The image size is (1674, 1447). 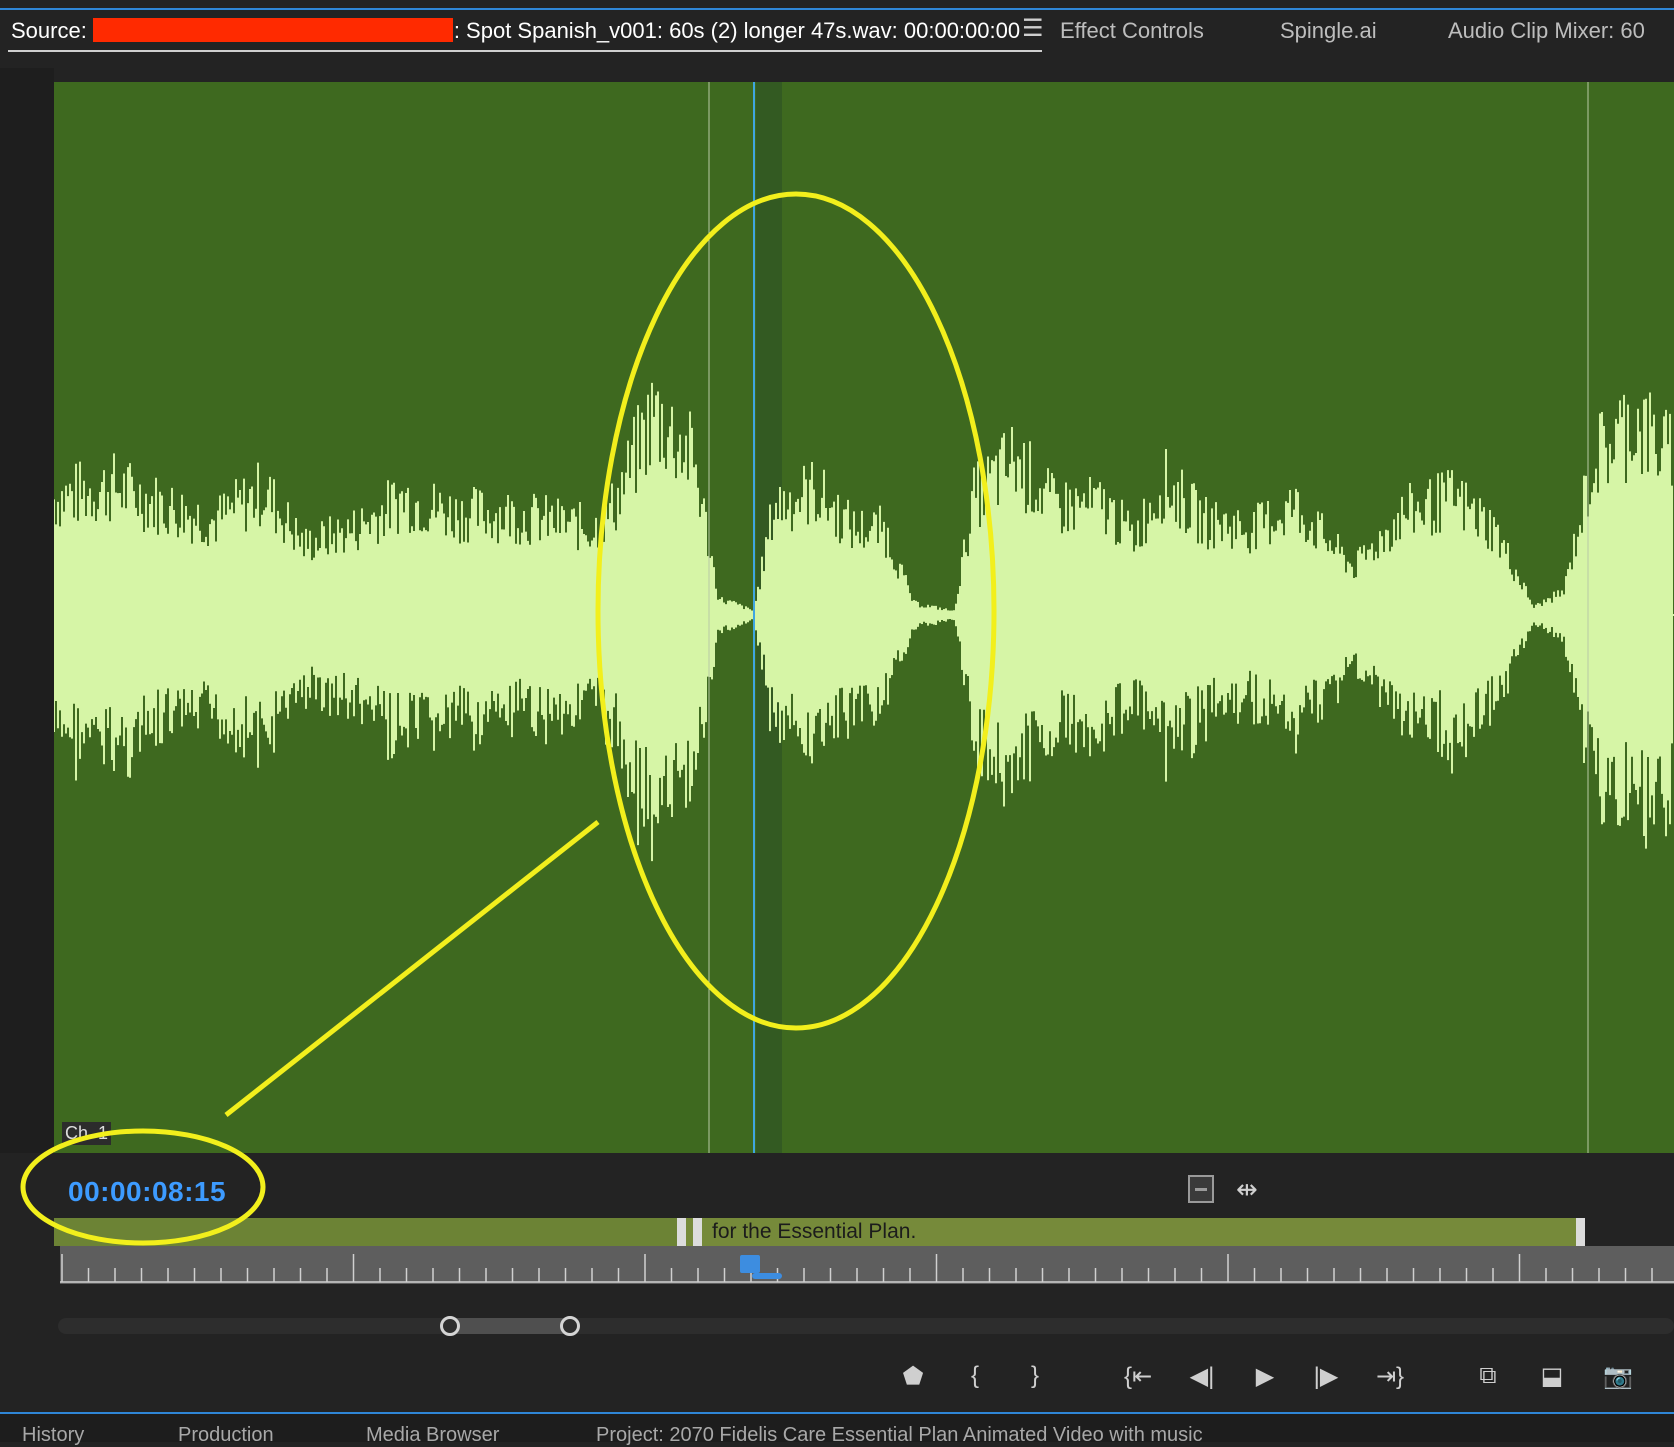 I want to click on mark-in-button: {, so click(x=975, y=1376).